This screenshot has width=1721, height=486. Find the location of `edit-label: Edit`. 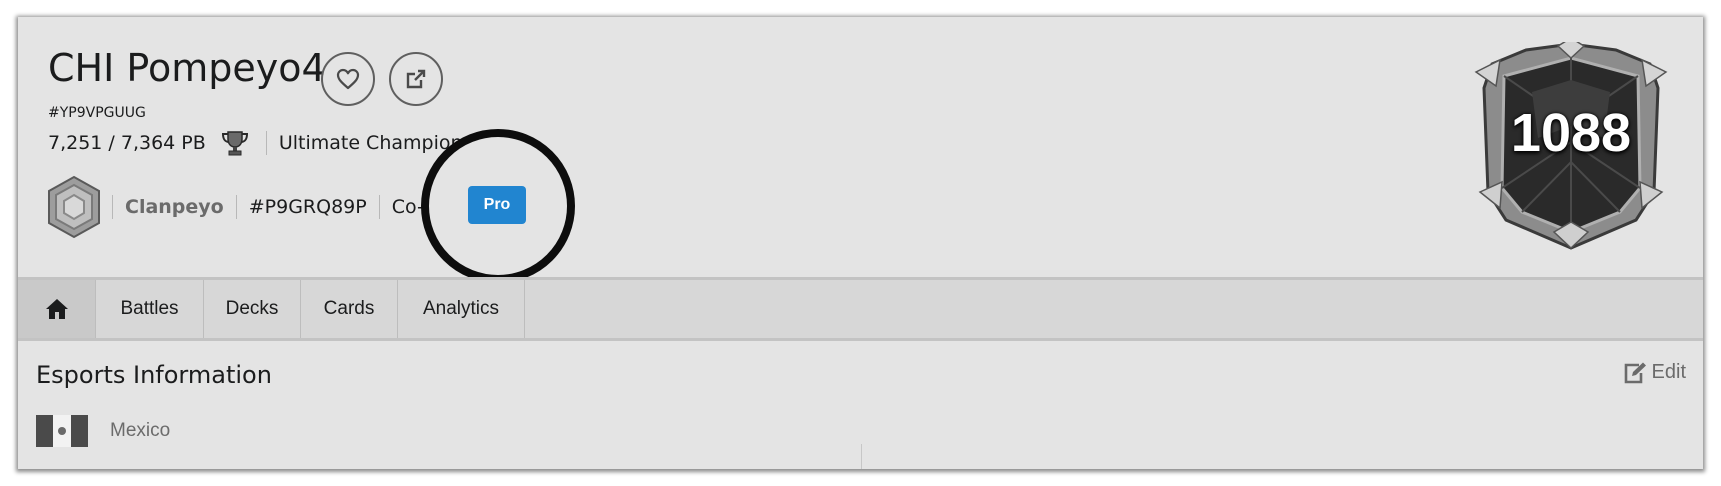

edit-label: Edit is located at coordinates (1668, 372).